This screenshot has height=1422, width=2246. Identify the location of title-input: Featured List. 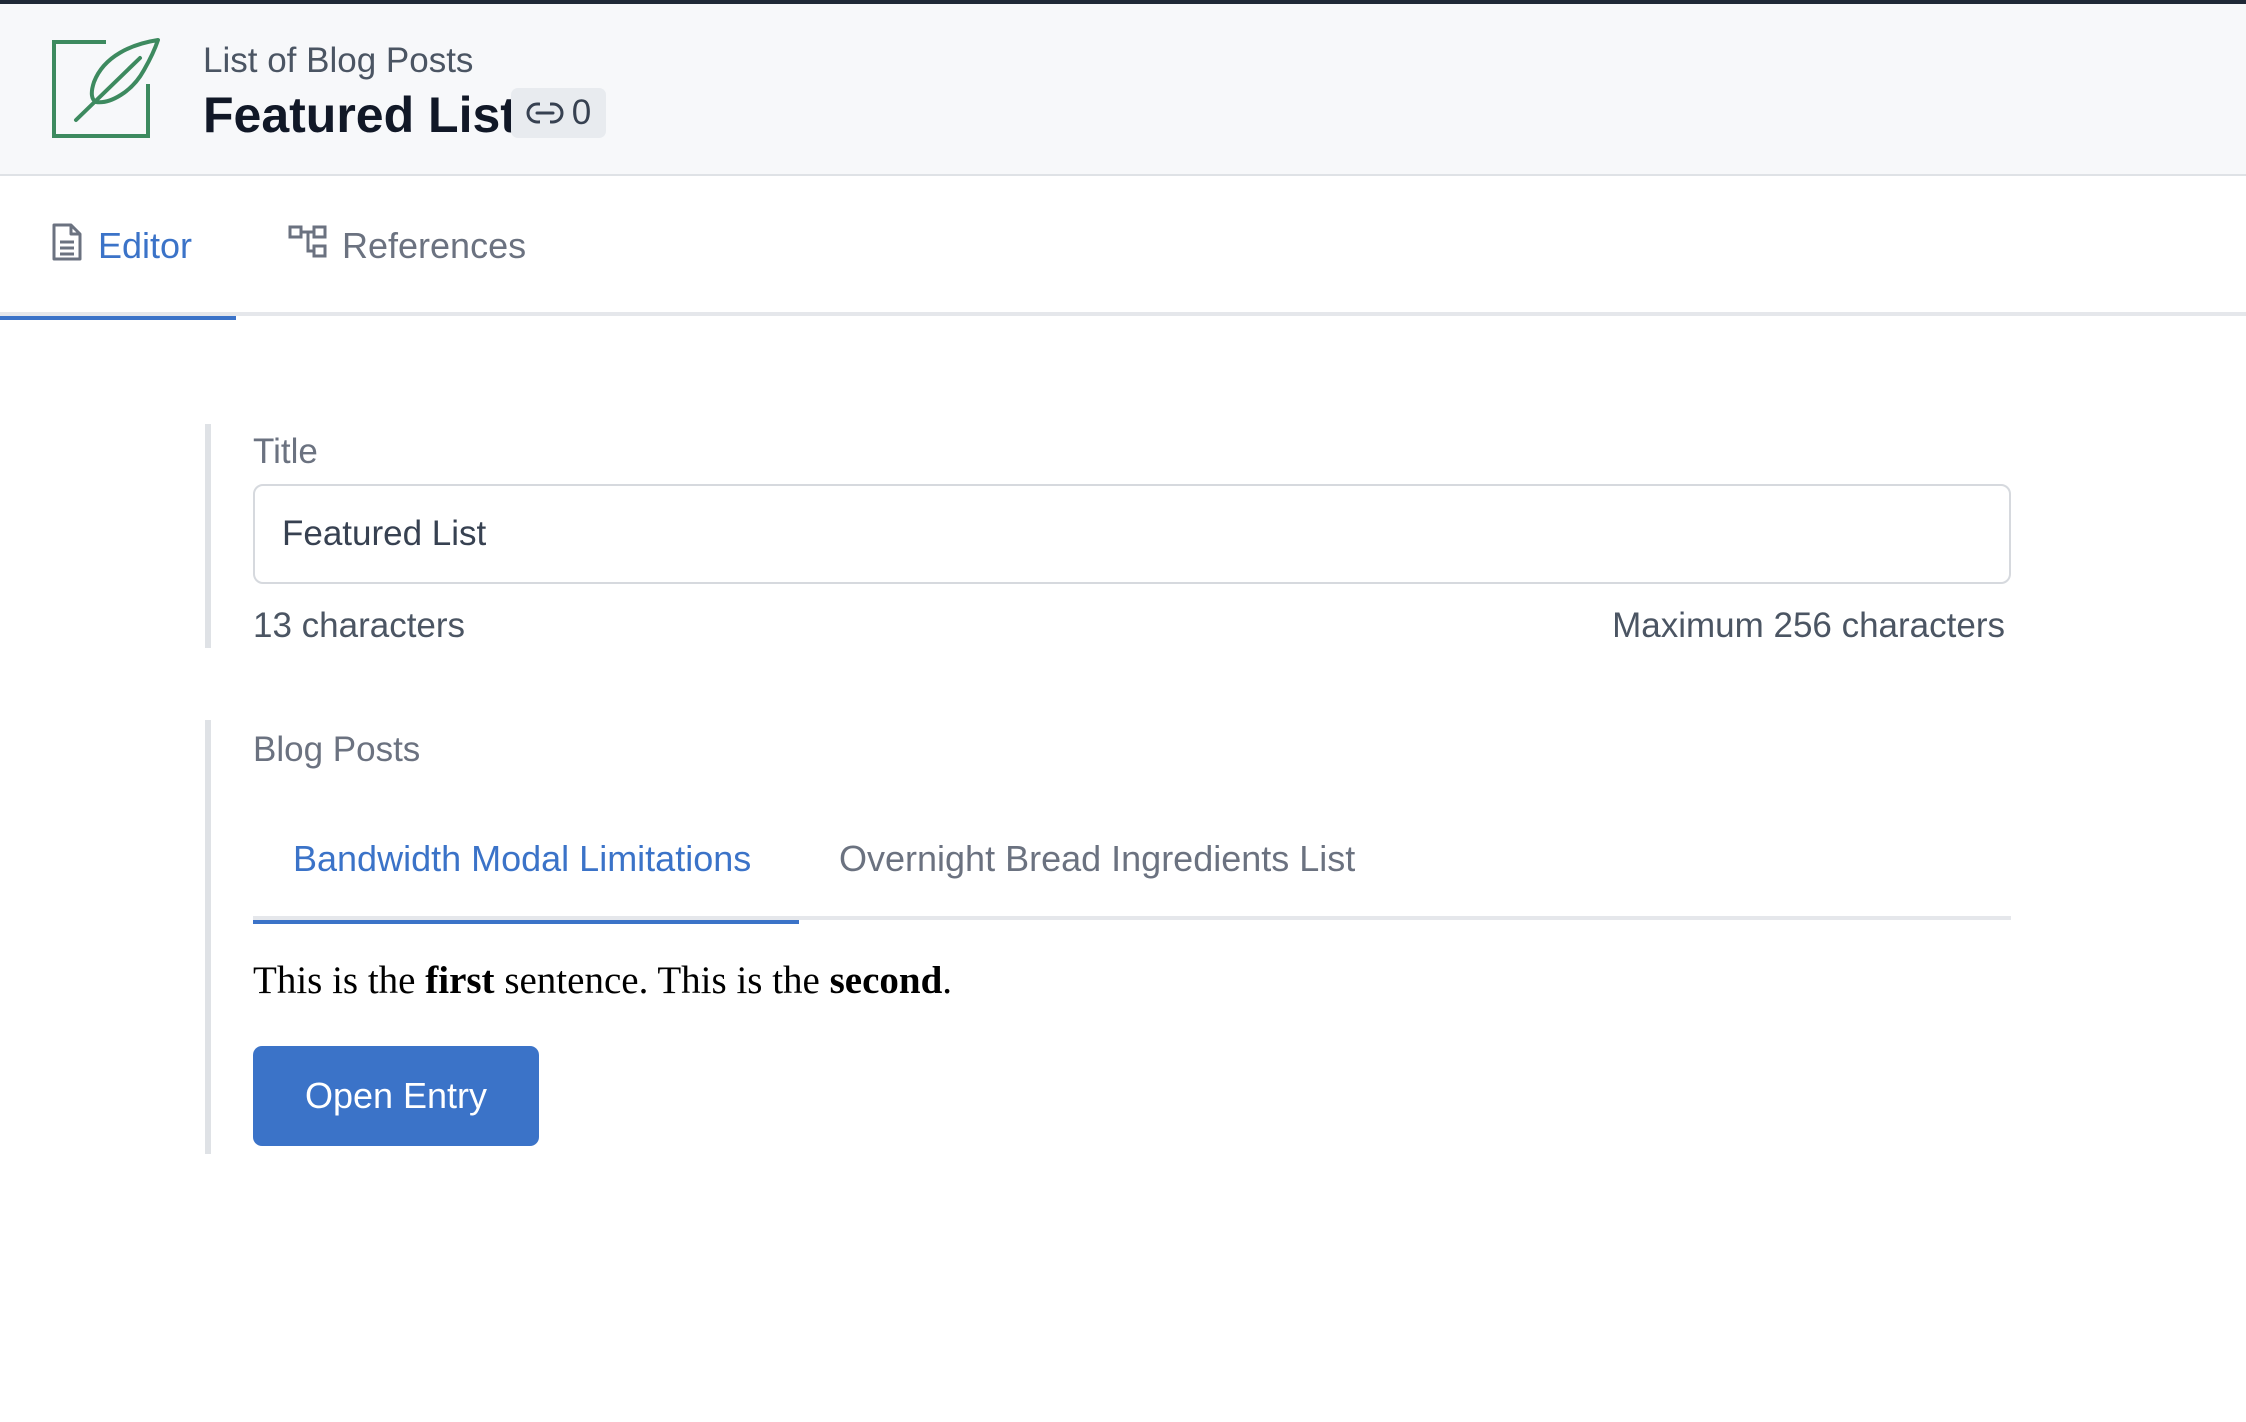
(1132, 534).